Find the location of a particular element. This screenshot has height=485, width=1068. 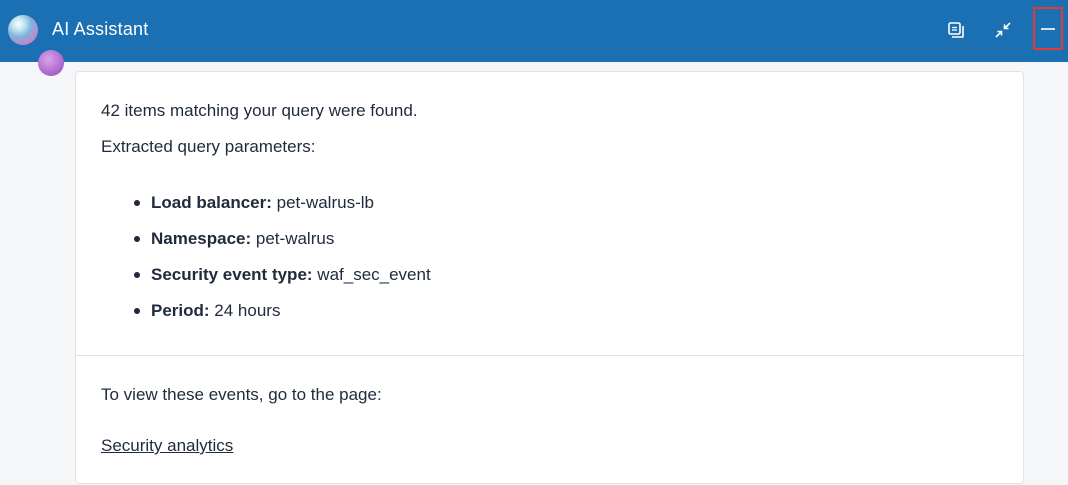

result-summary: 42 items matching your query were found. is located at coordinates (259, 110).